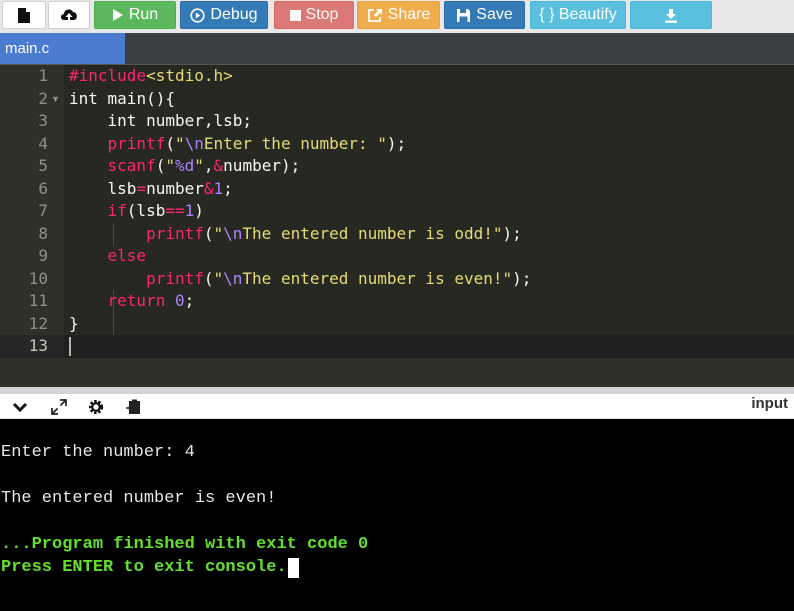 This screenshot has width=794, height=611. I want to click on toolbar: Run Debug Stop Share Save { } Beautify, so click(397, 16).